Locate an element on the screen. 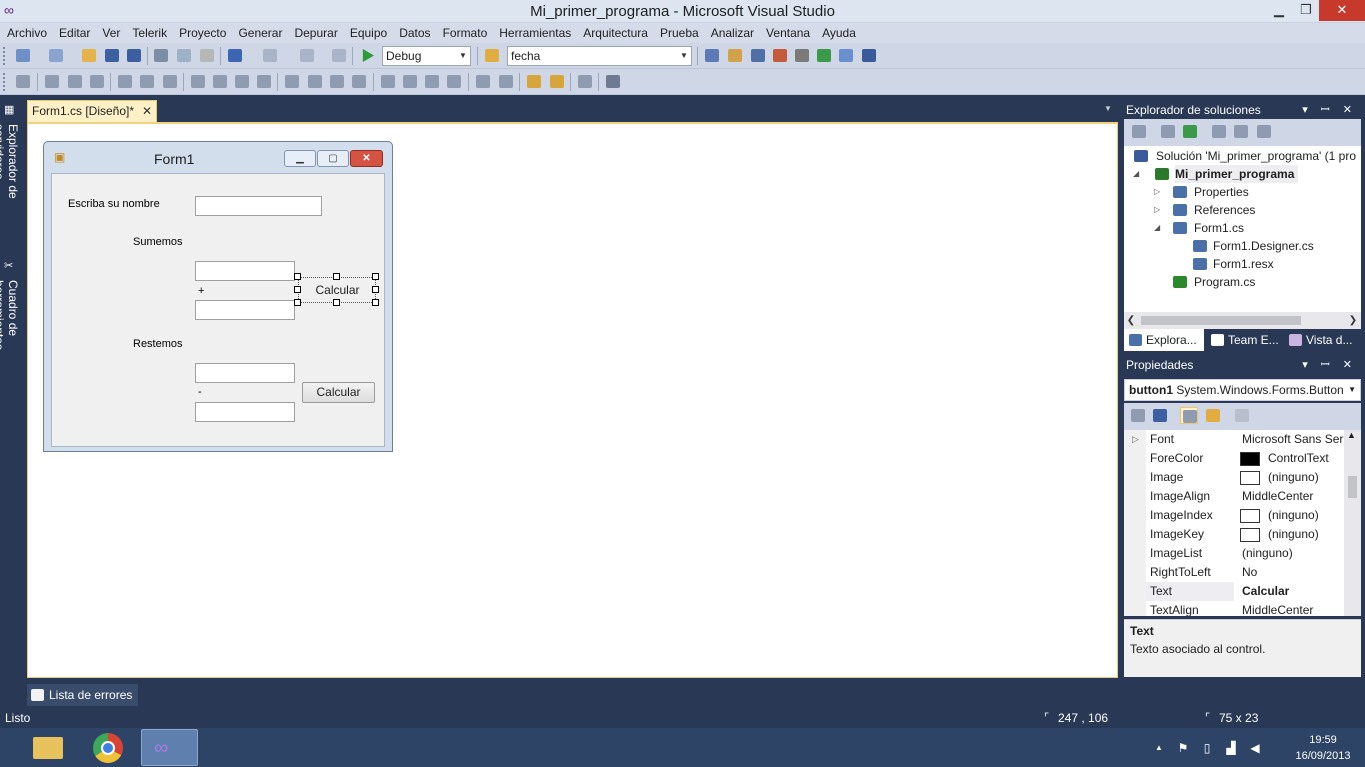 The image size is (1365, 767). increase-horizontal-spacing-icon is located at coordinates (315, 81).